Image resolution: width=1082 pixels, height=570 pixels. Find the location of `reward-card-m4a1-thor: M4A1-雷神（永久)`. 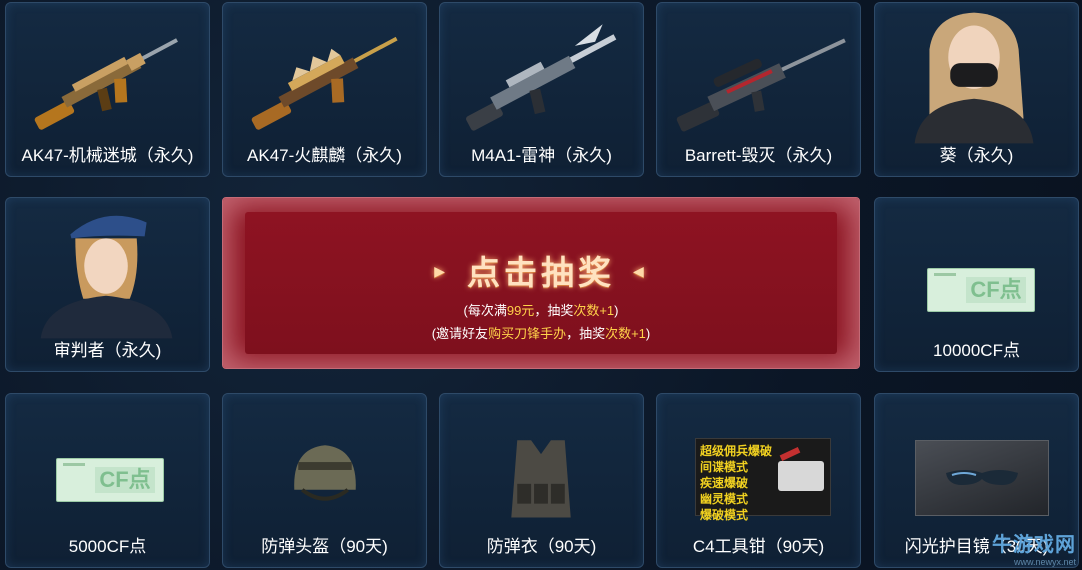

reward-card-m4a1-thor: M4A1-雷神（永久) is located at coordinates (541, 89).